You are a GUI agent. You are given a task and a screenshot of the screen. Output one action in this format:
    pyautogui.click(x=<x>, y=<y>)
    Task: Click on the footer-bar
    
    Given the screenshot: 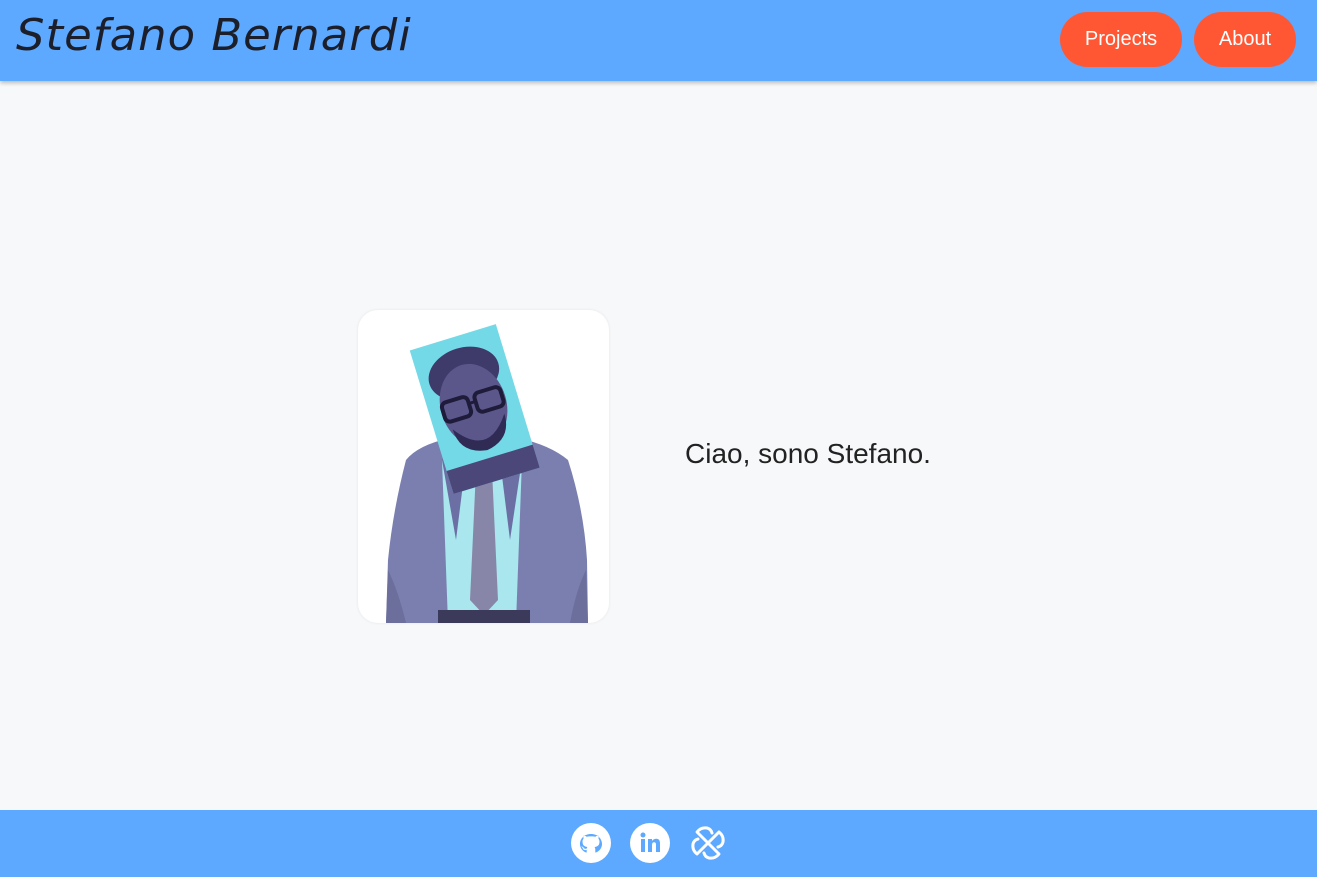 What is the action you would take?
    pyautogui.click(x=658, y=843)
    